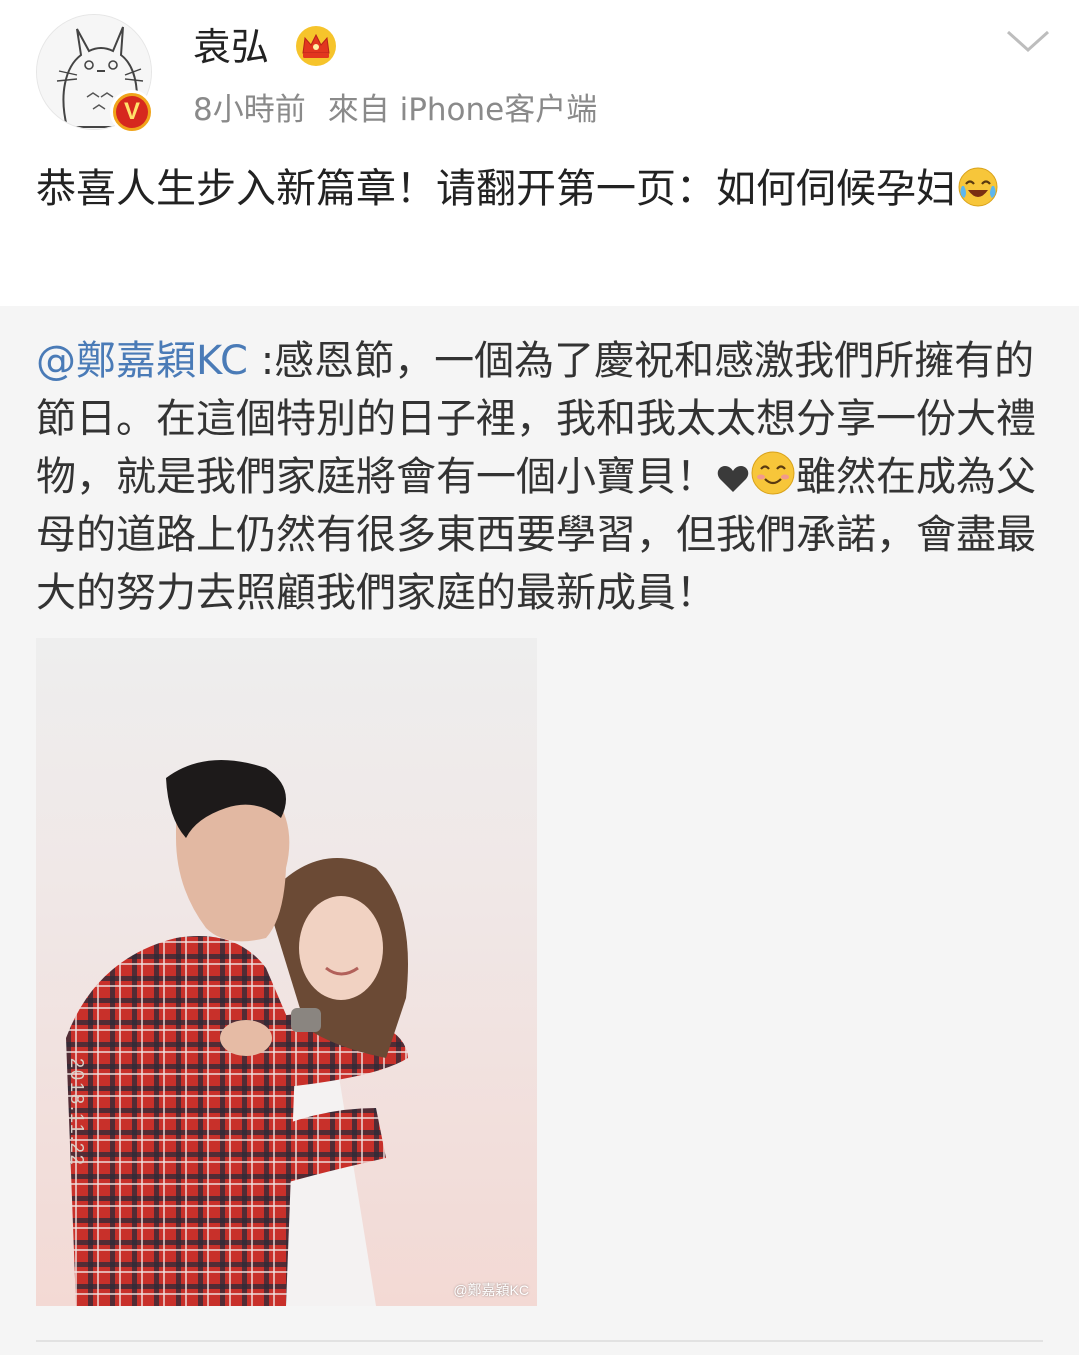 This screenshot has height=1355, width=1079. Describe the element at coordinates (249, 110) in the screenshot. I see `post-time: 8小時前` at that location.